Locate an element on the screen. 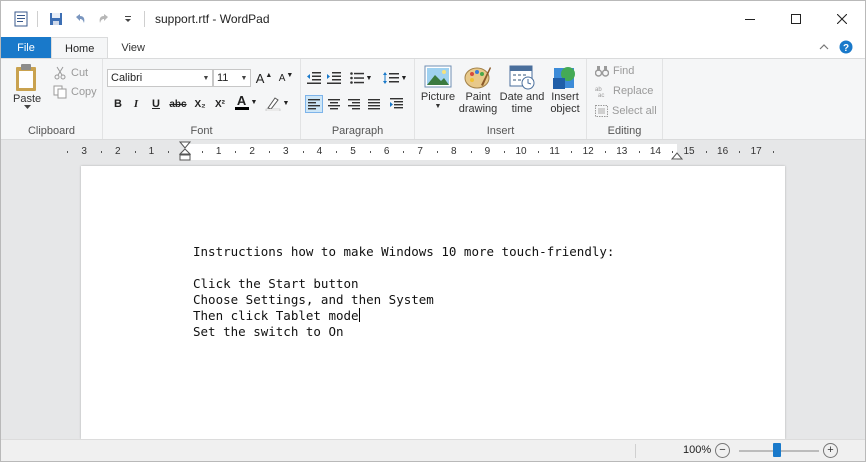 The width and height of the screenshot is (866, 462). first-line-indent-marker is located at coordinates (185, 152).